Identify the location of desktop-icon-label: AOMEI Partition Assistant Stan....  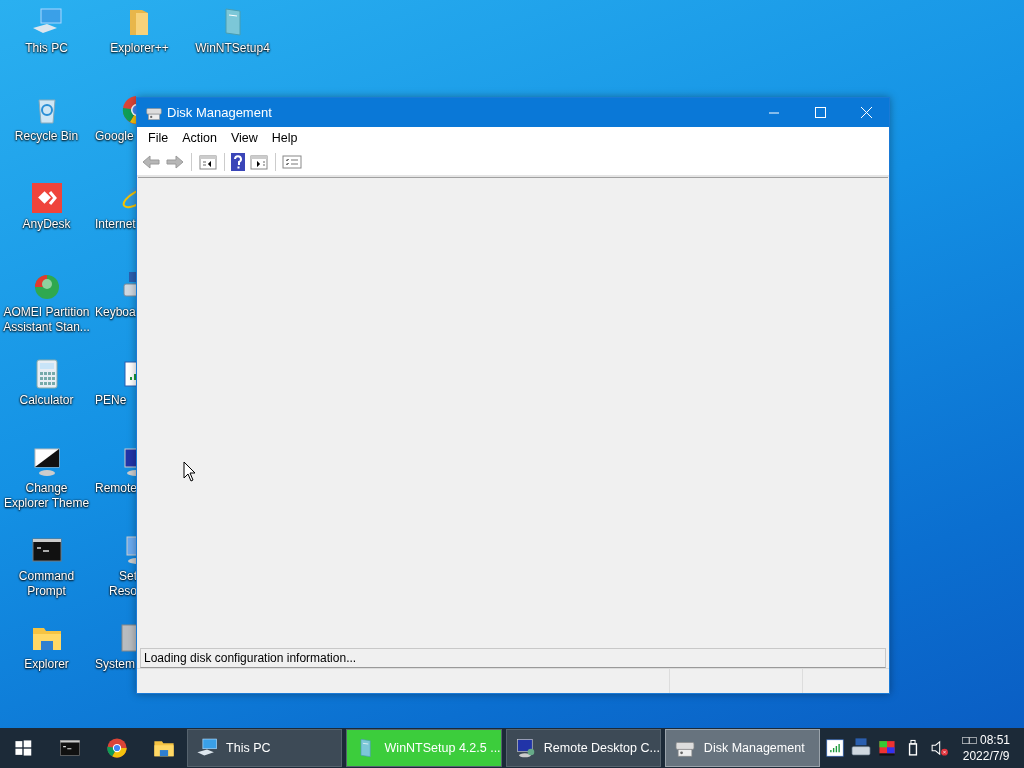
(46, 320).